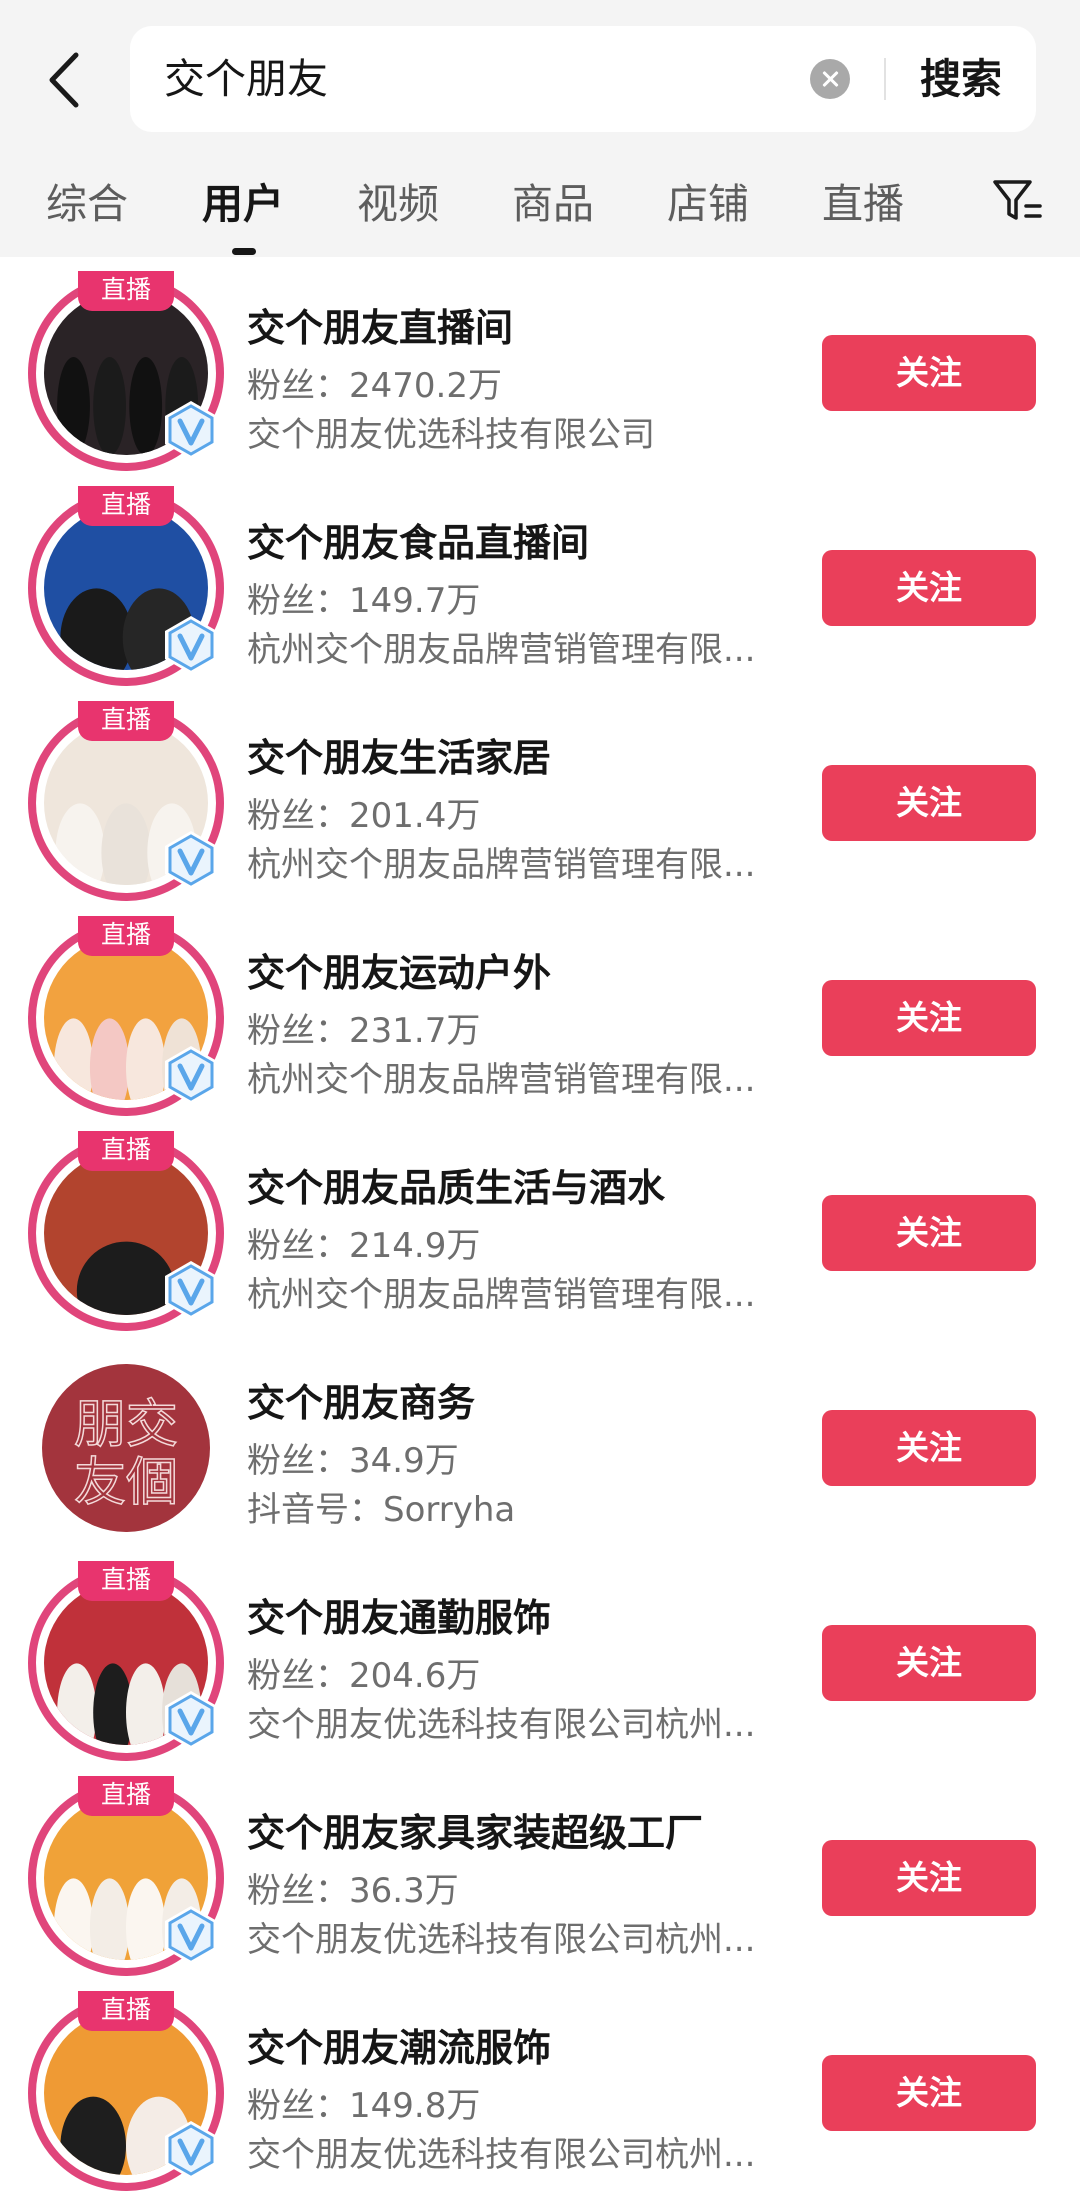  Describe the element at coordinates (364, 2106) in the screenshot. I see `fan-count: 粉丝：149.8万` at that location.